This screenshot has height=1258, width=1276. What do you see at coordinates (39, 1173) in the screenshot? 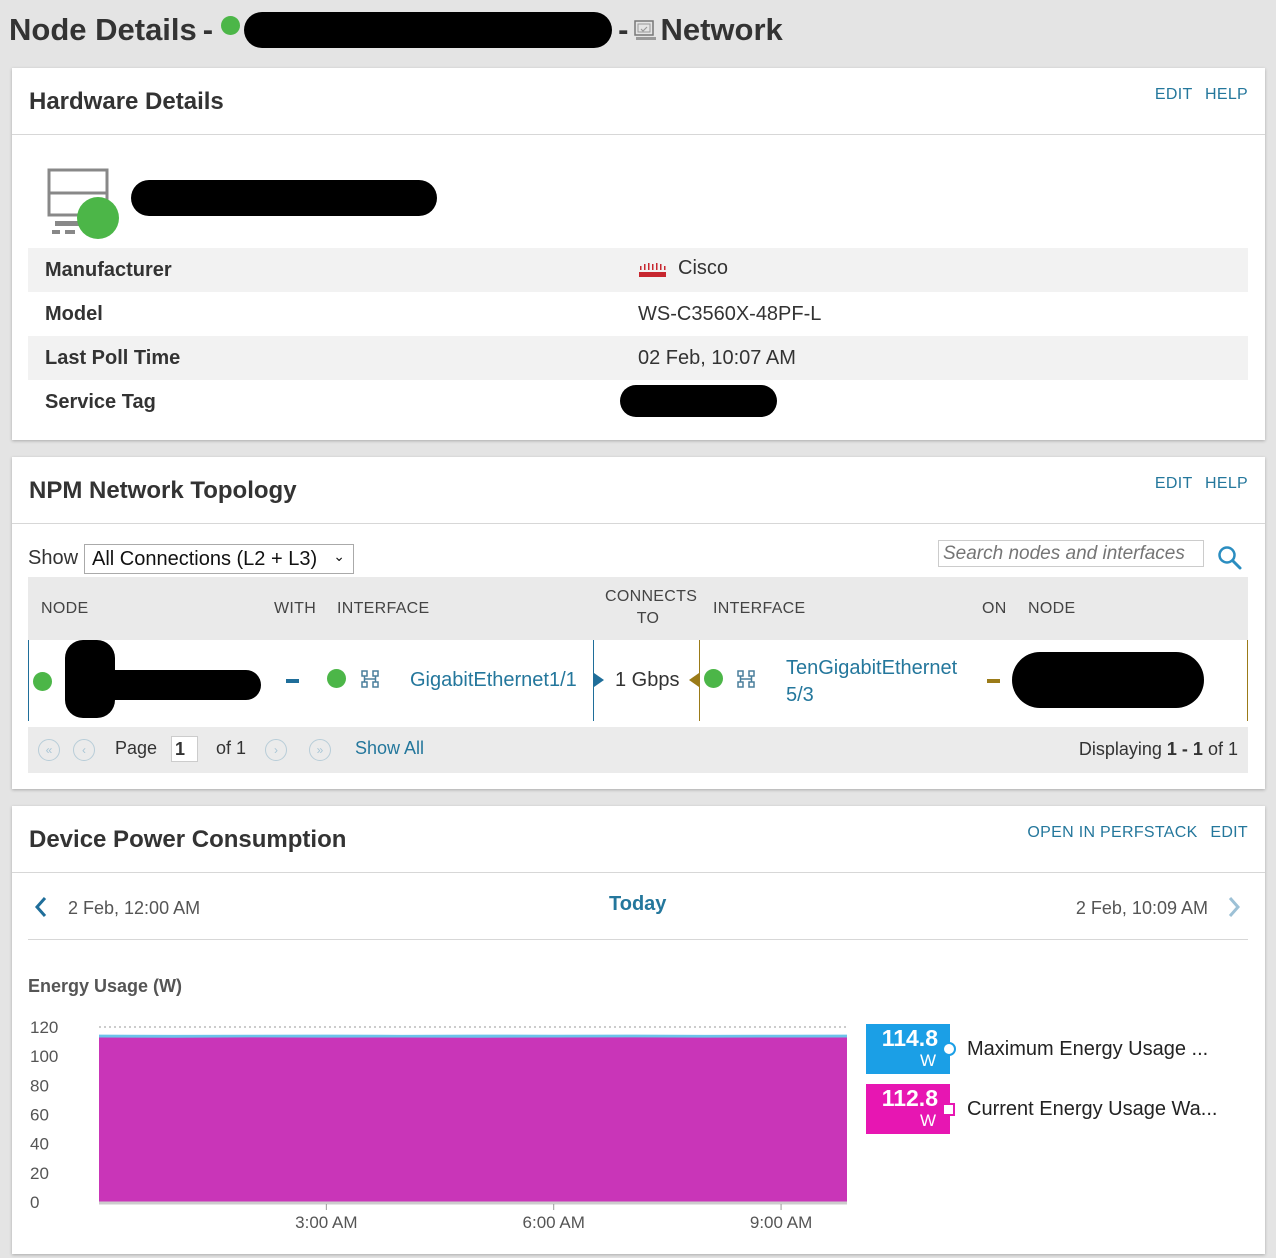
I see `y-tick-label: 20` at bounding box center [39, 1173].